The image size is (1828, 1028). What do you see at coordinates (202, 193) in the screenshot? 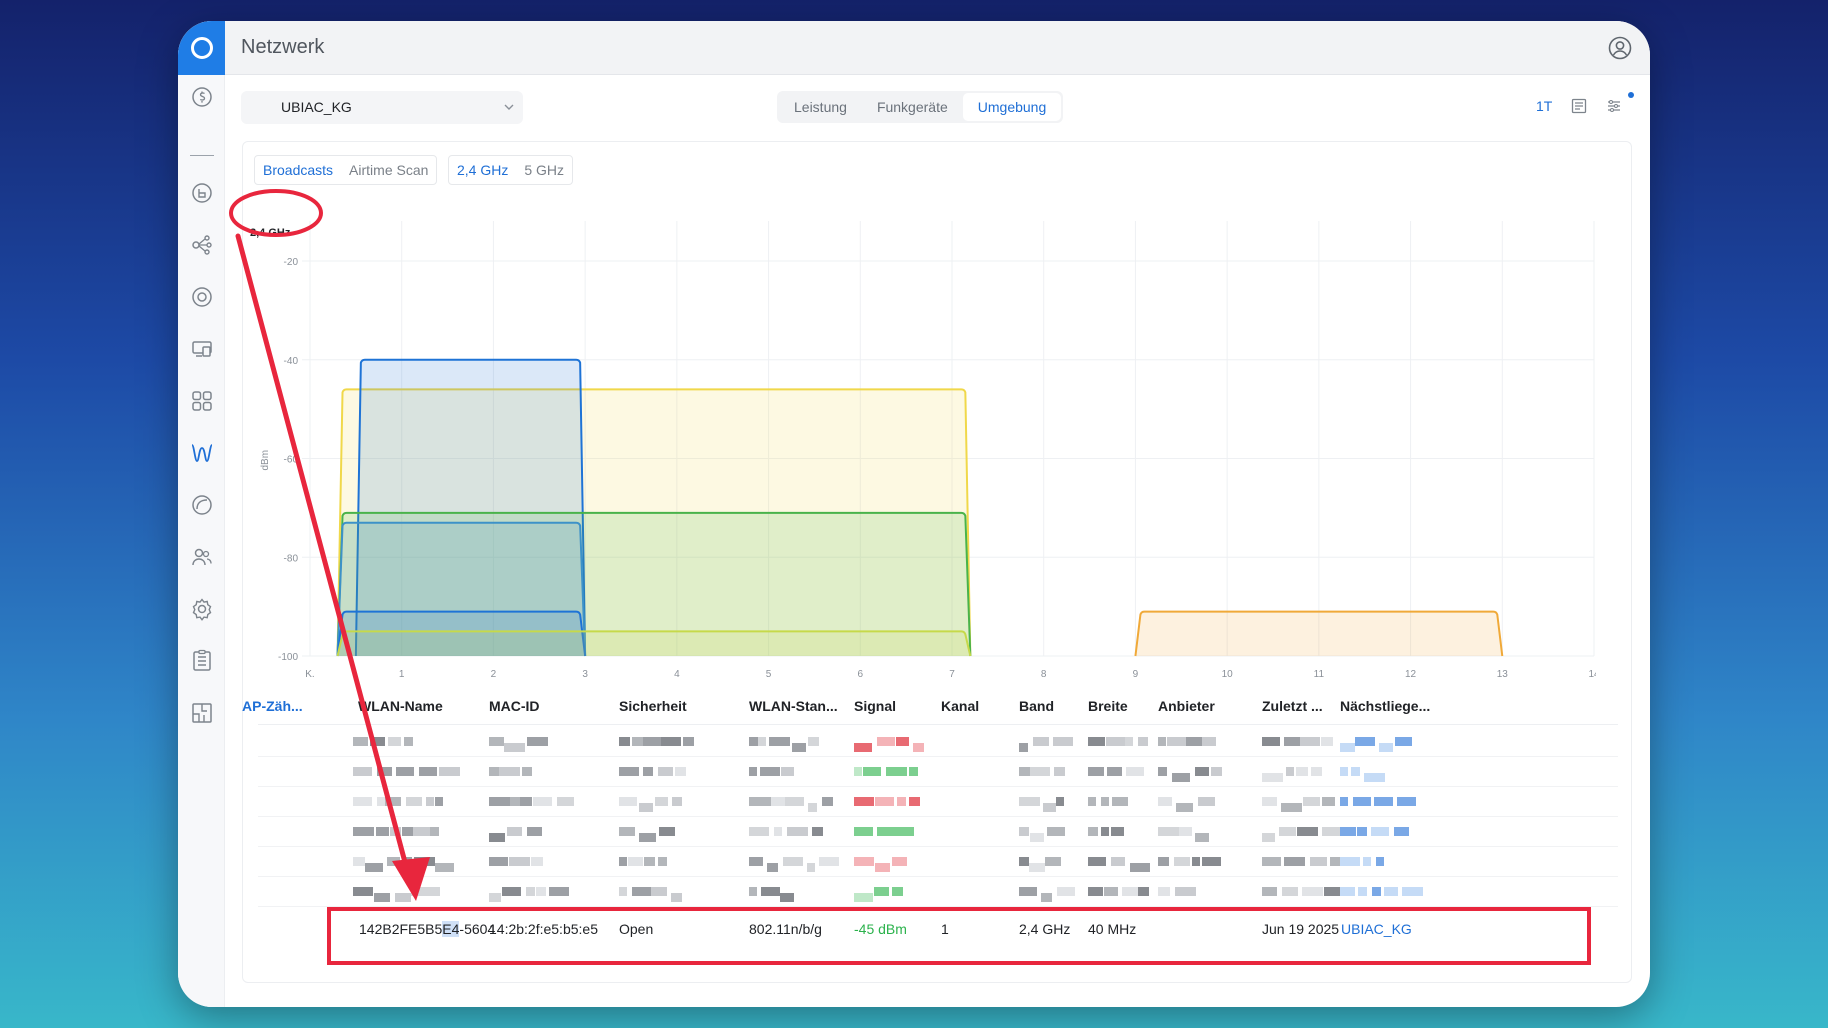
I see `topology-icon` at bounding box center [202, 193].